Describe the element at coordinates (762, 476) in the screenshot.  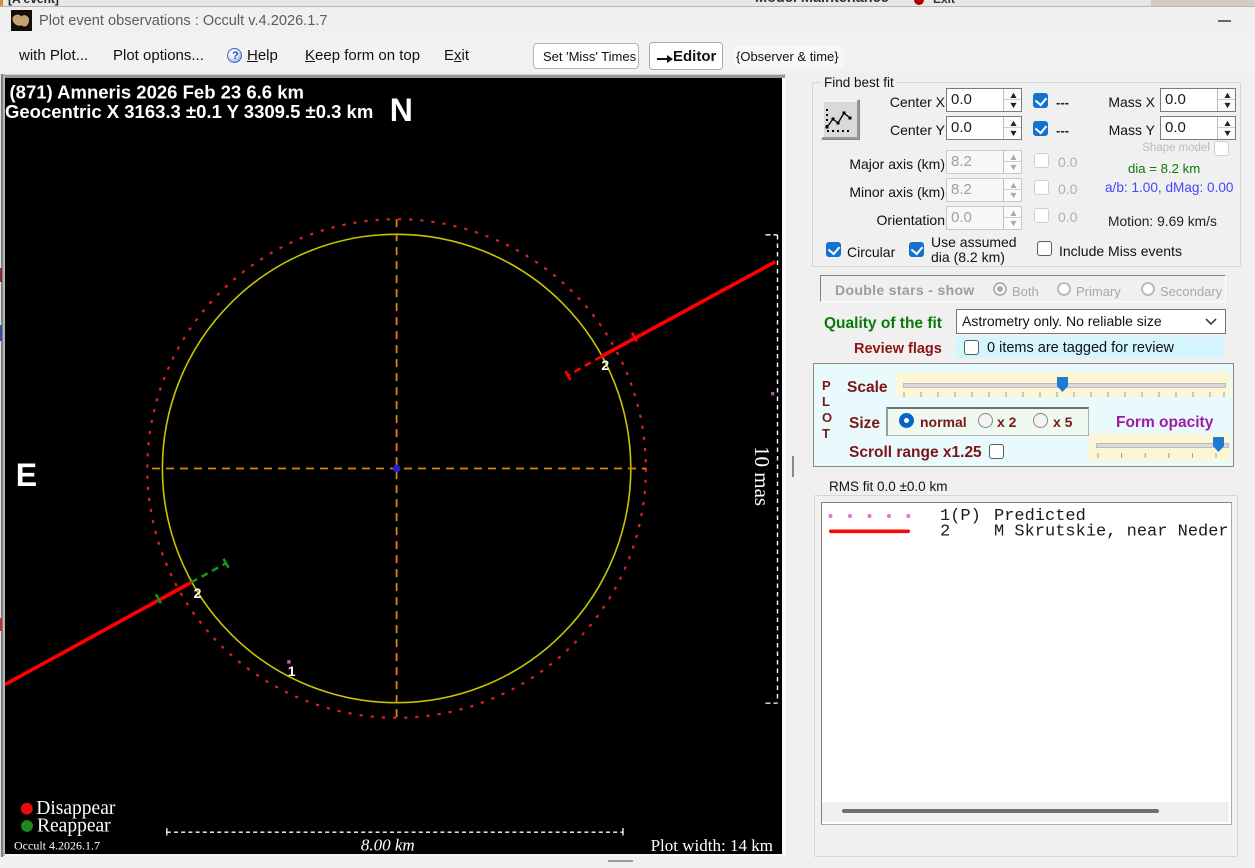
I see `svg-text: 10 mas` at that location.